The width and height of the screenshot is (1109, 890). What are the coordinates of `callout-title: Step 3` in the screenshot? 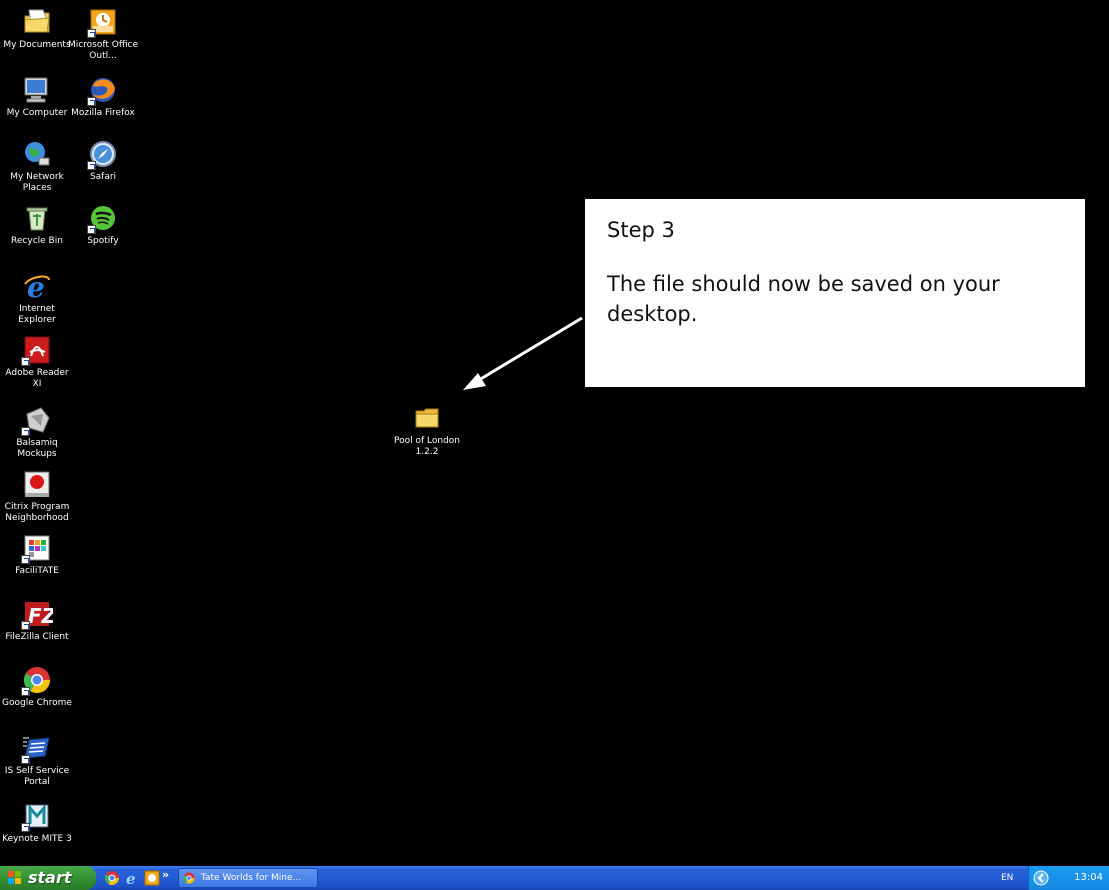 It's located at (641, 230).